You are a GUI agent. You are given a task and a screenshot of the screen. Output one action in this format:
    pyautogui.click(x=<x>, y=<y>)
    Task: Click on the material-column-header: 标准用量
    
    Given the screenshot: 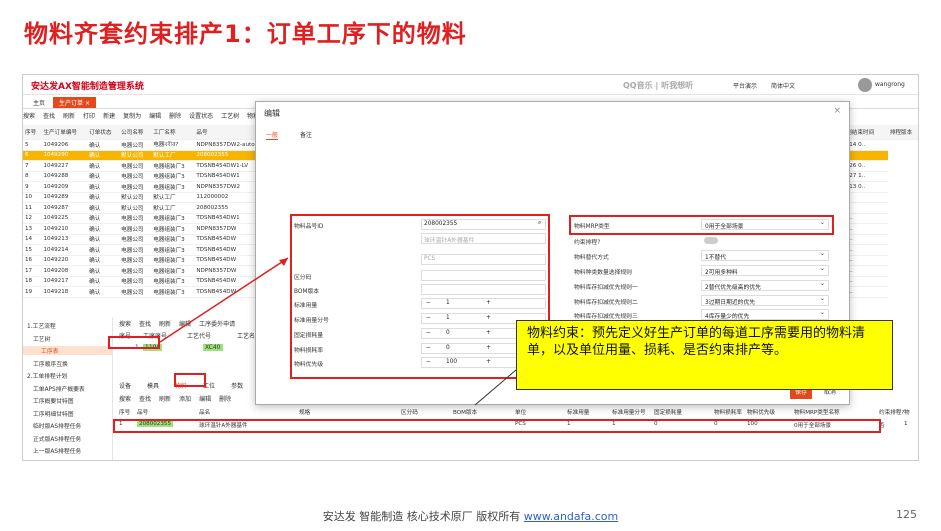 What is the action you would take?
    pyautogui.click(x=578, y=412)
    